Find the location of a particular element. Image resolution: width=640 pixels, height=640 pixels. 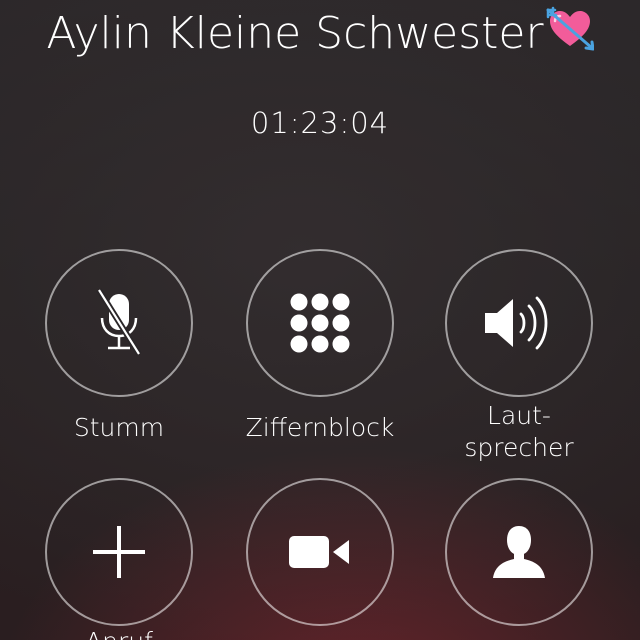

microphone-muted-icon is located at coordinates (119, 322).